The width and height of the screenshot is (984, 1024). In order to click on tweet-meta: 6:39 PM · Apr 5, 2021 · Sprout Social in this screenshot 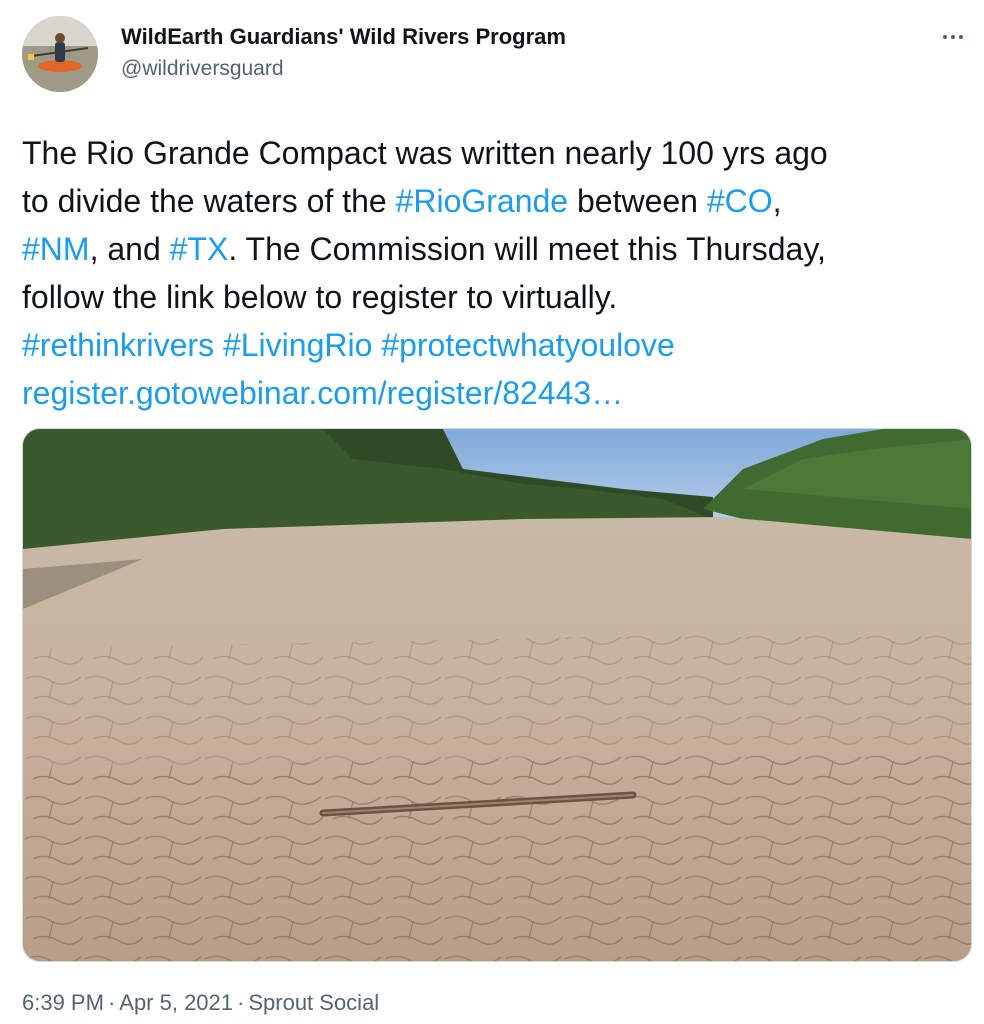, I will do `click(200, 1003)`.